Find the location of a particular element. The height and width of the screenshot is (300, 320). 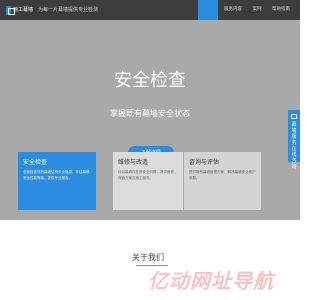

feature-card-consulting: 咨询与评估 提供既有幕墙管理方案、解决幕墙安全维护难题。 is located at coordinates (222, 181).